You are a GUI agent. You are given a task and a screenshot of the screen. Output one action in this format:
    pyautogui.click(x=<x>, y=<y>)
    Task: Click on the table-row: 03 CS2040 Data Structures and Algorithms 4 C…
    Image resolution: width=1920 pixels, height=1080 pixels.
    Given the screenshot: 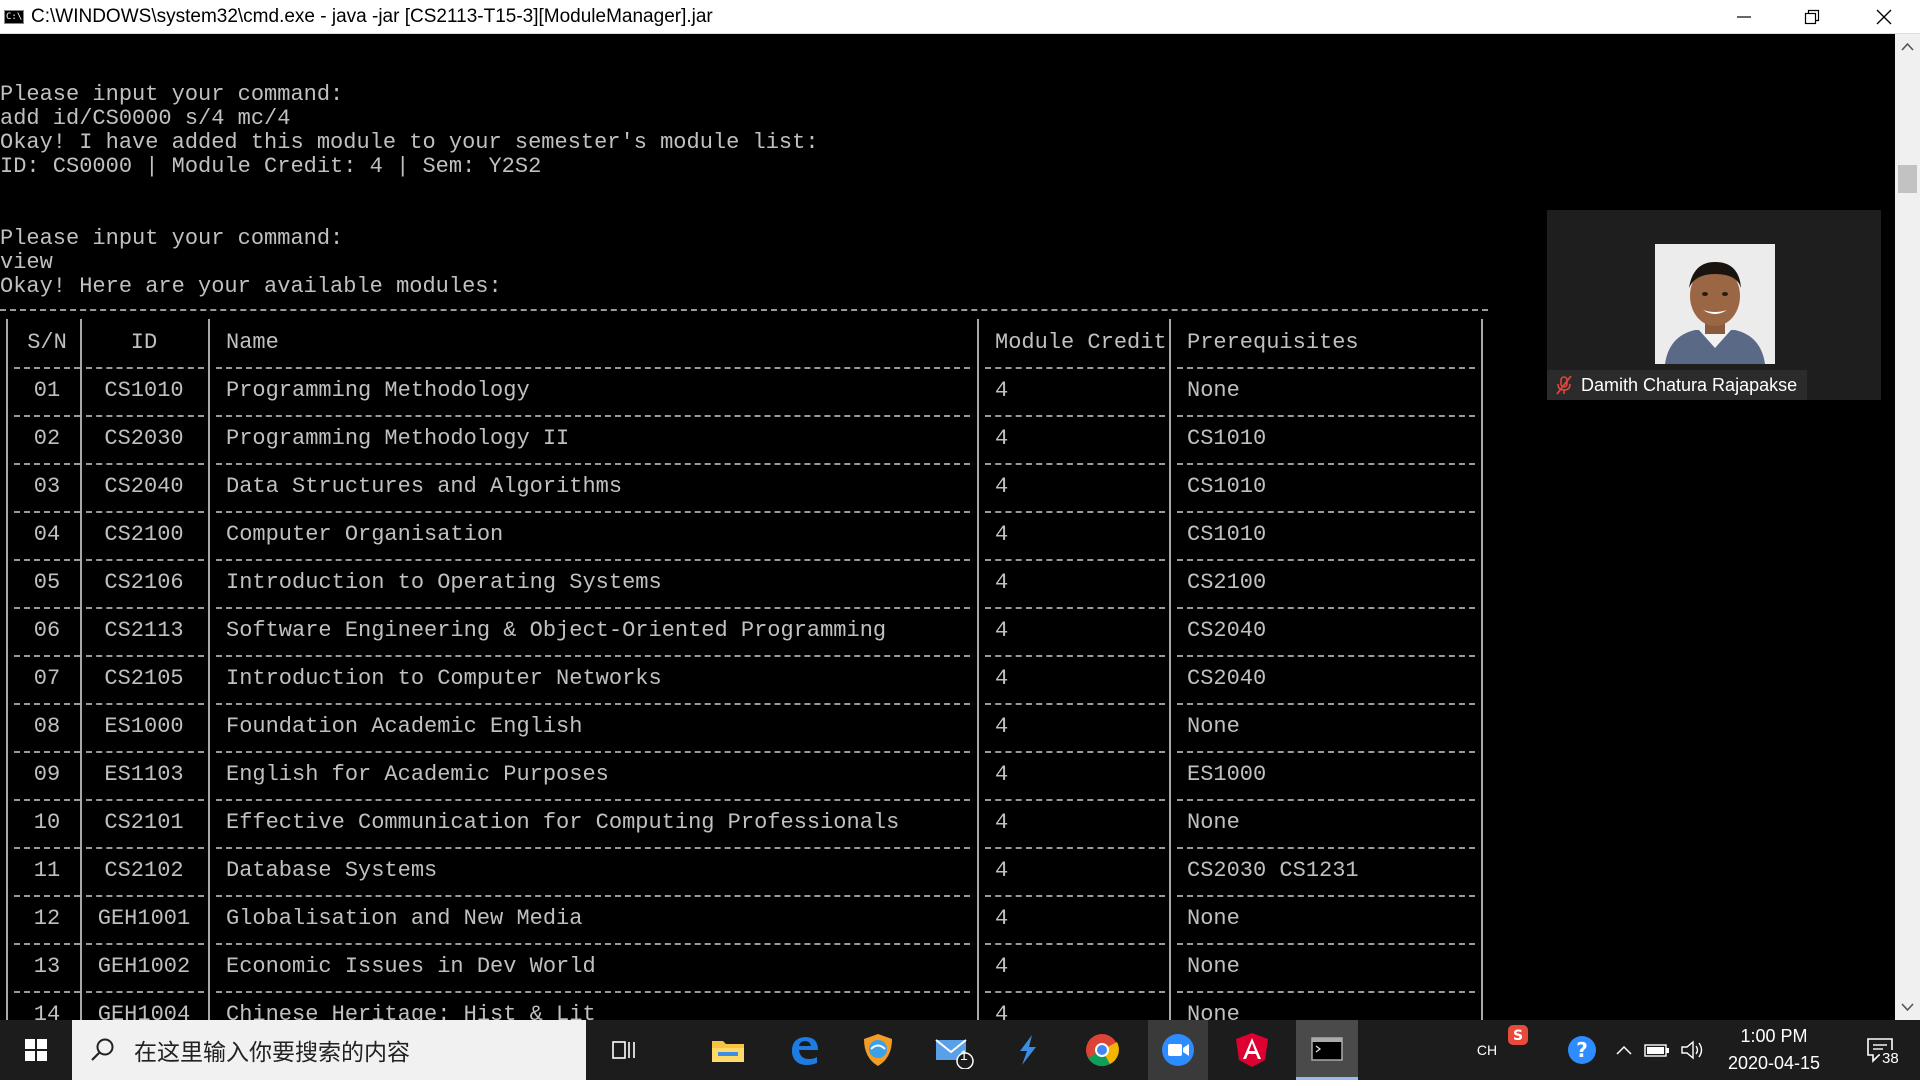 What is the action you would take?
    pyautogui.click(x=745, y=489)
    